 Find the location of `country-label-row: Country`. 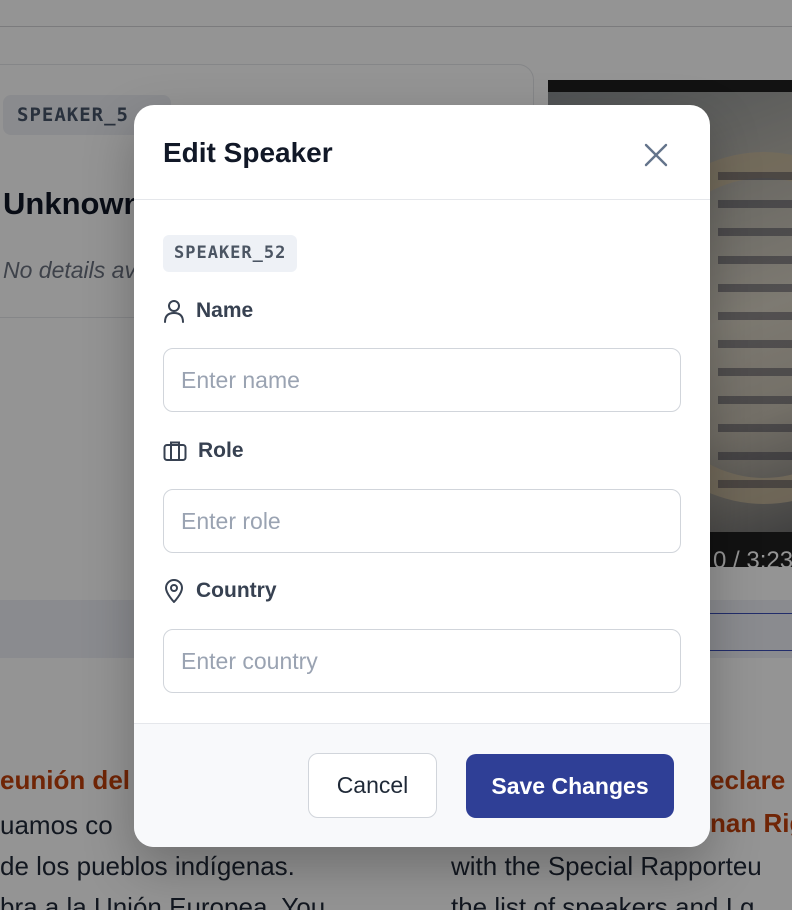

country-label-row: Country is located at coordinates (220, 591).